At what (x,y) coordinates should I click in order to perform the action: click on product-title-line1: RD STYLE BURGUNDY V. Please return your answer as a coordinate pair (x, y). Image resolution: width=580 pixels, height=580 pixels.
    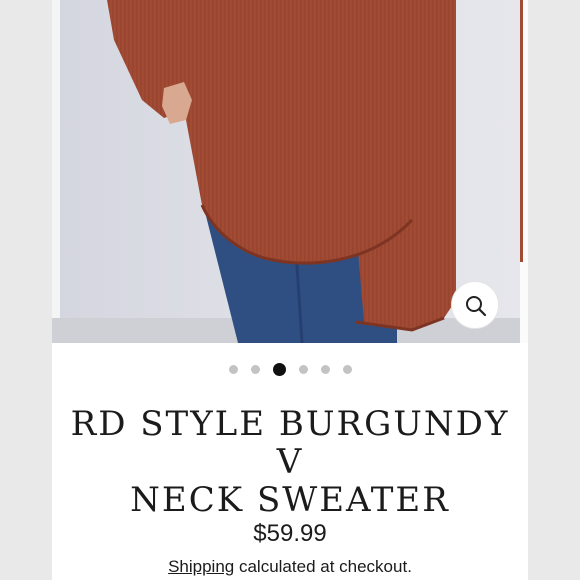
    Looking at the image, I should click on (290, 443).